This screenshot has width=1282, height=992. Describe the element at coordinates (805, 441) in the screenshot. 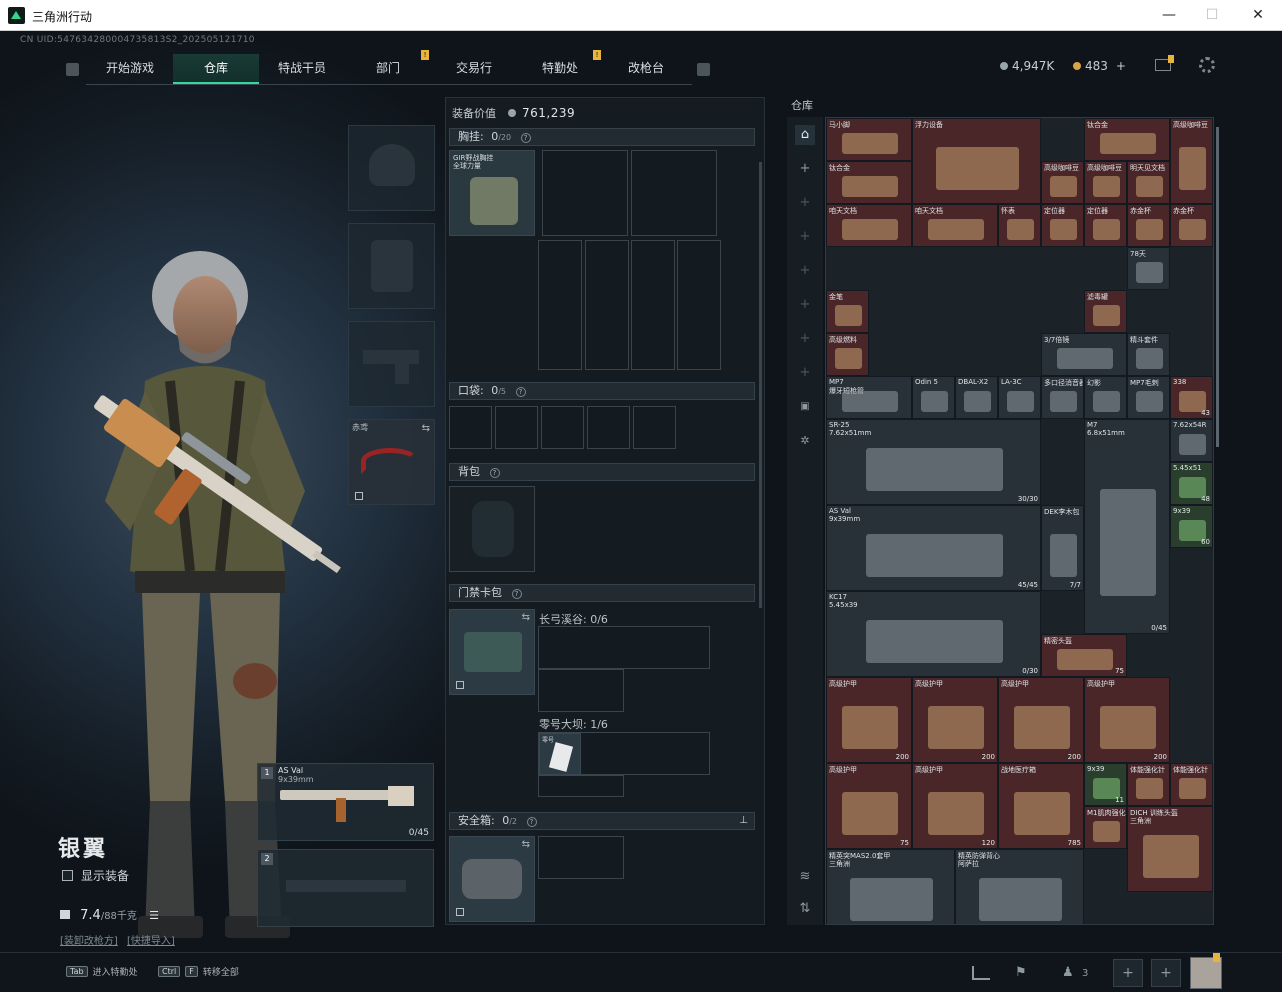

I see `settings-gear-icon: ✲` at that location.